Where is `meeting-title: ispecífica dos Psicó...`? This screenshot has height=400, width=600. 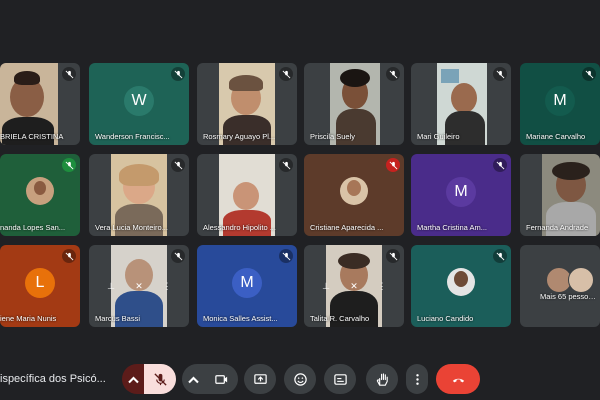 meeting-title: ispecífica dos Psicó... is located at coordinates (53, 379).